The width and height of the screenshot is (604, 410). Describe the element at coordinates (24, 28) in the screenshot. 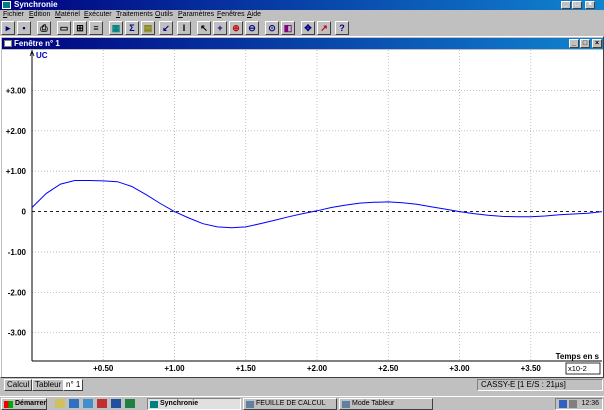

I see `save-icon: ▪` at that location.